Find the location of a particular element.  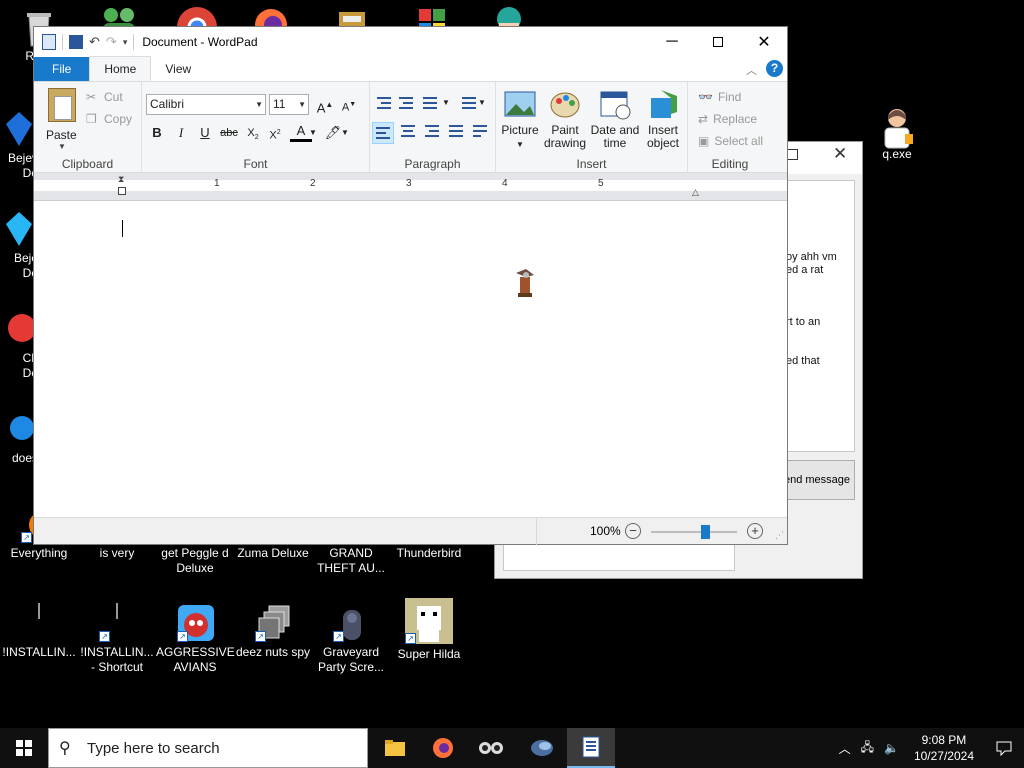

taskbar-app-chat is located at coordinates (542, 748).